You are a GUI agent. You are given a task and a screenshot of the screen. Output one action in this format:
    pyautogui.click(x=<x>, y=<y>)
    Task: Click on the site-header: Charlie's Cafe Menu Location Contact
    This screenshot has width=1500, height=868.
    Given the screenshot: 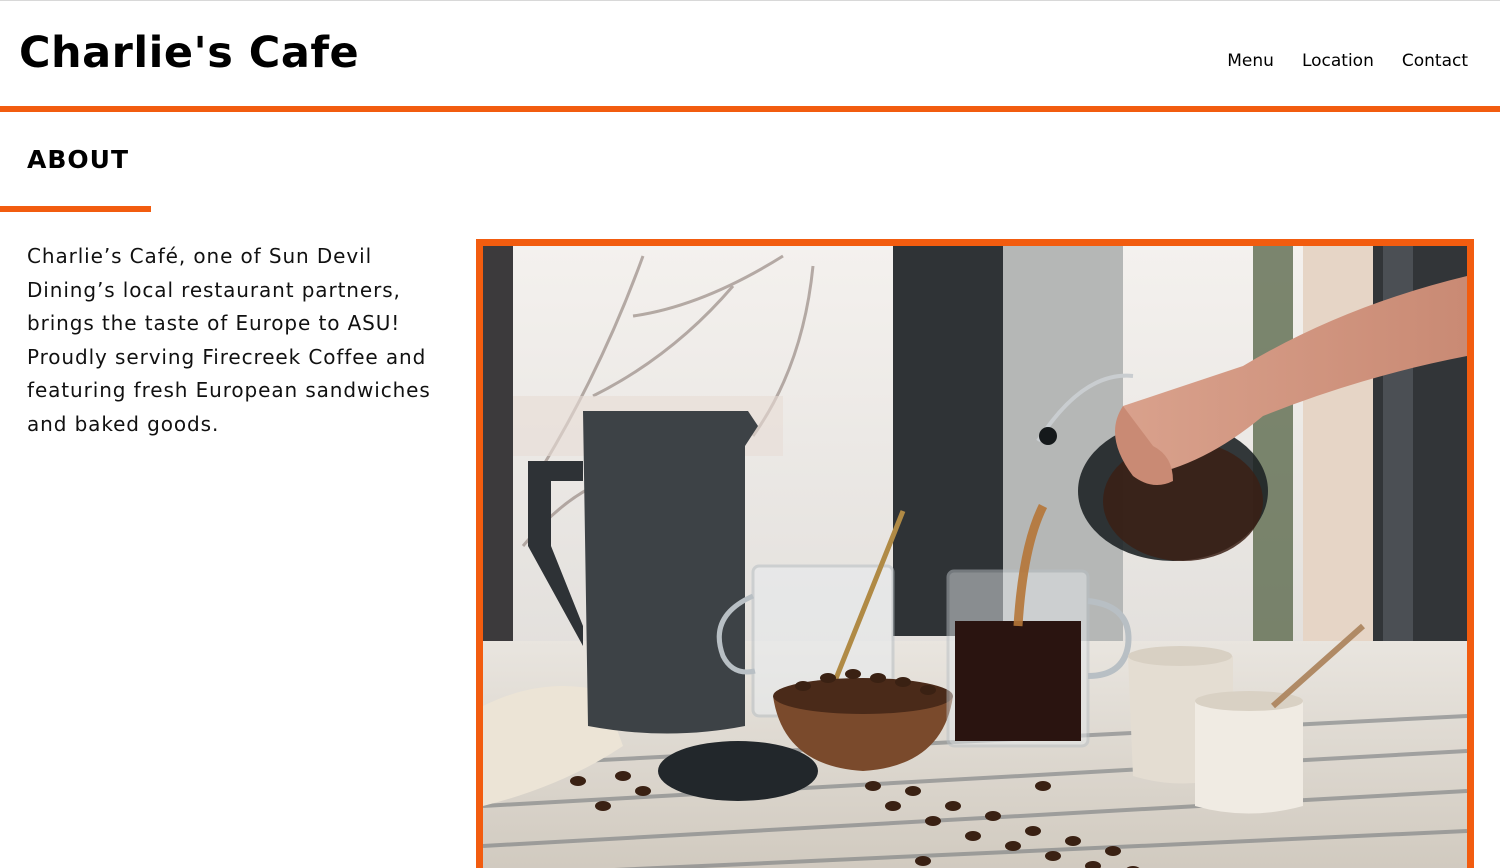 What is the action you would take?
    pyautogui.click(x=750, y=53)
    